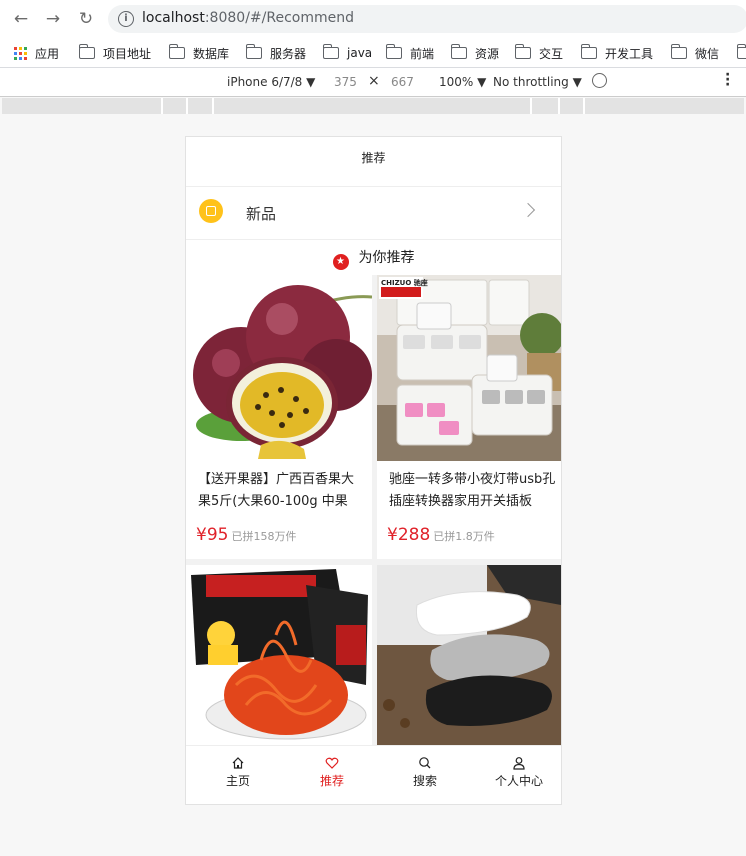 The image size is (746, 856). Describe the element at coordinates (331, 781) in the screenshot. I see `tab-label: 推荐` at that location.